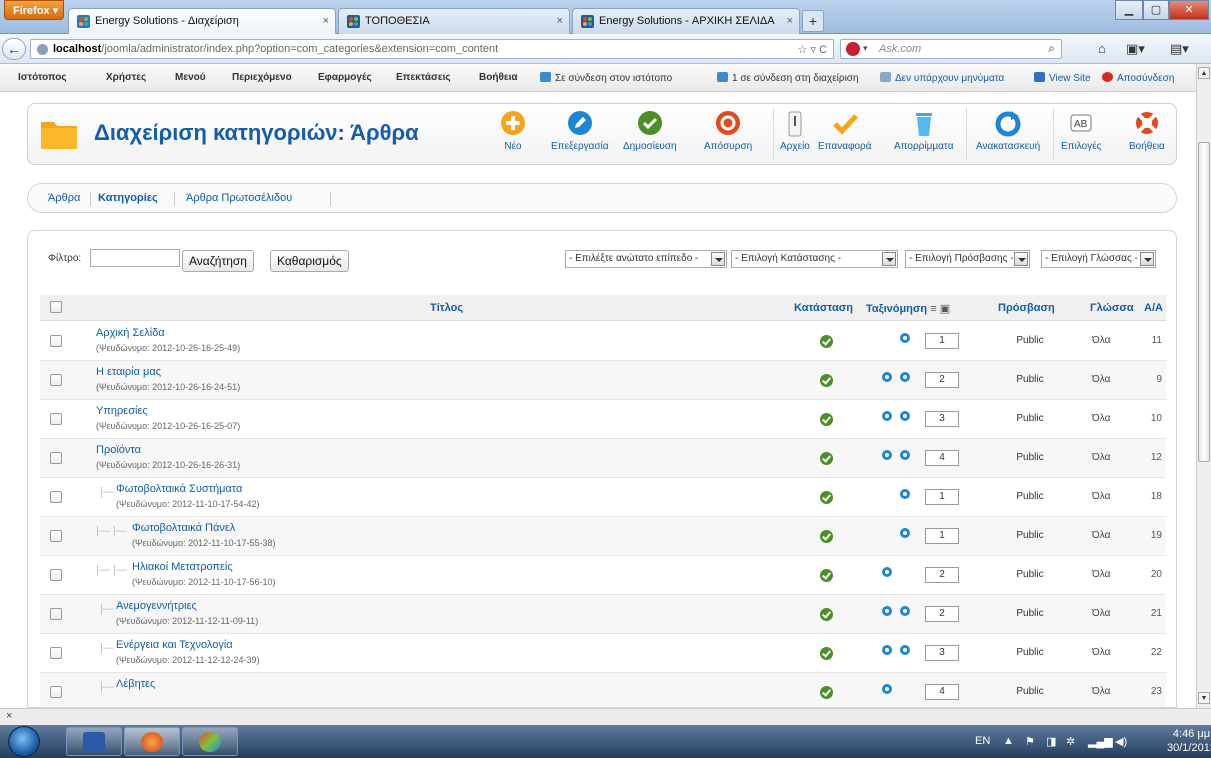 The height and width of the screenshot is (758, 1211). I want to click on submenu-categories: Κατηγορίες, so click(128, 198).